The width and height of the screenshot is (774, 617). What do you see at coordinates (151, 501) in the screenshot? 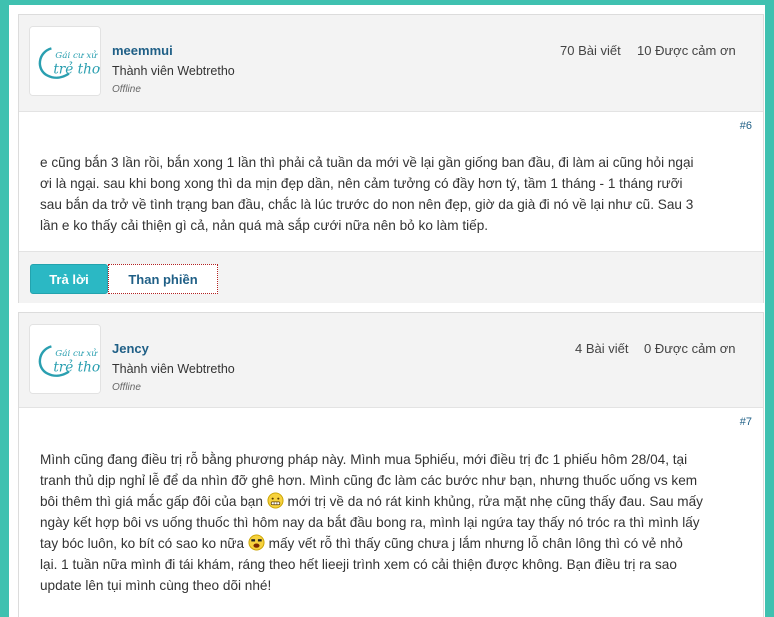
I see `message-text: bôi thêm thì giá mắc gấp đôi của bạn` at bounding box center [151, 501].